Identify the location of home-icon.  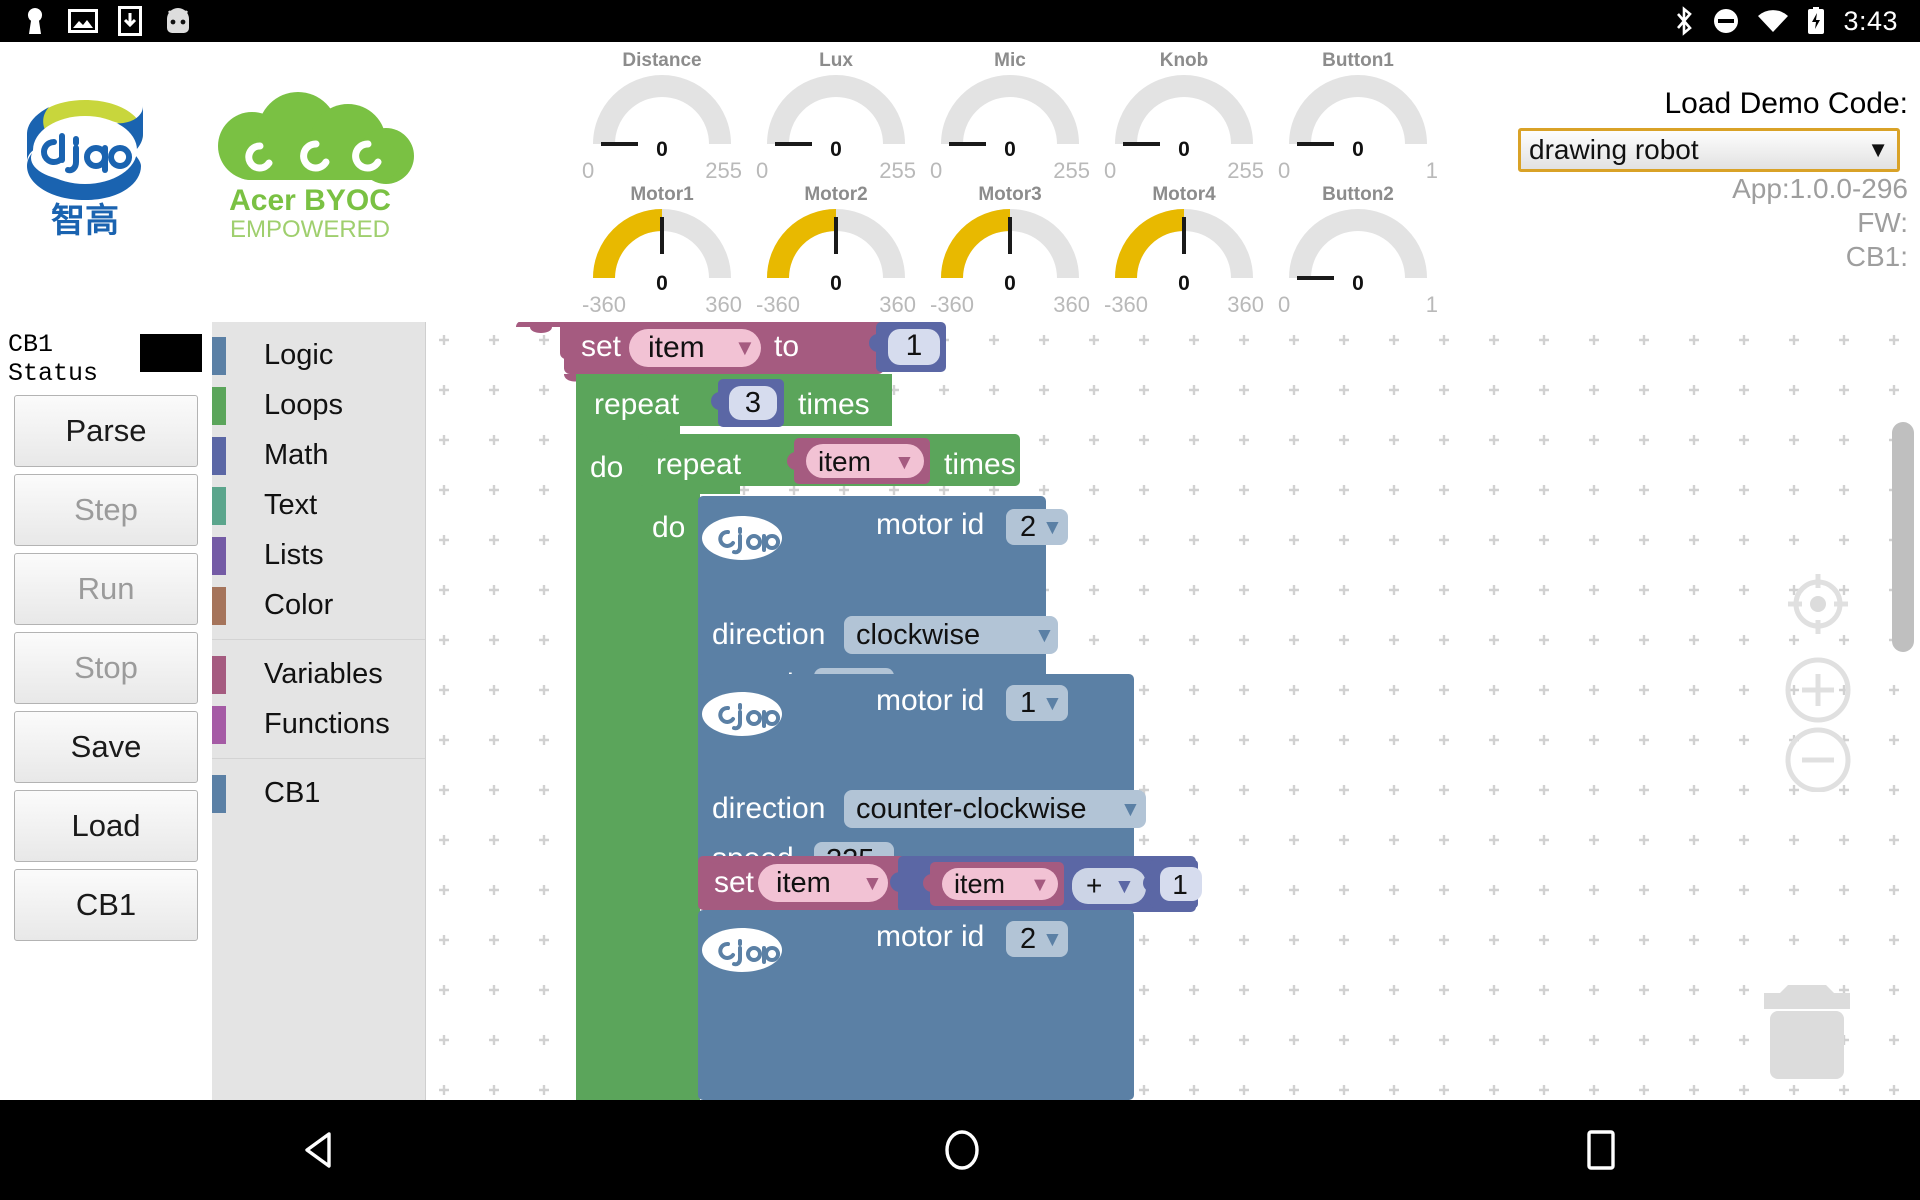
(962, 1150).